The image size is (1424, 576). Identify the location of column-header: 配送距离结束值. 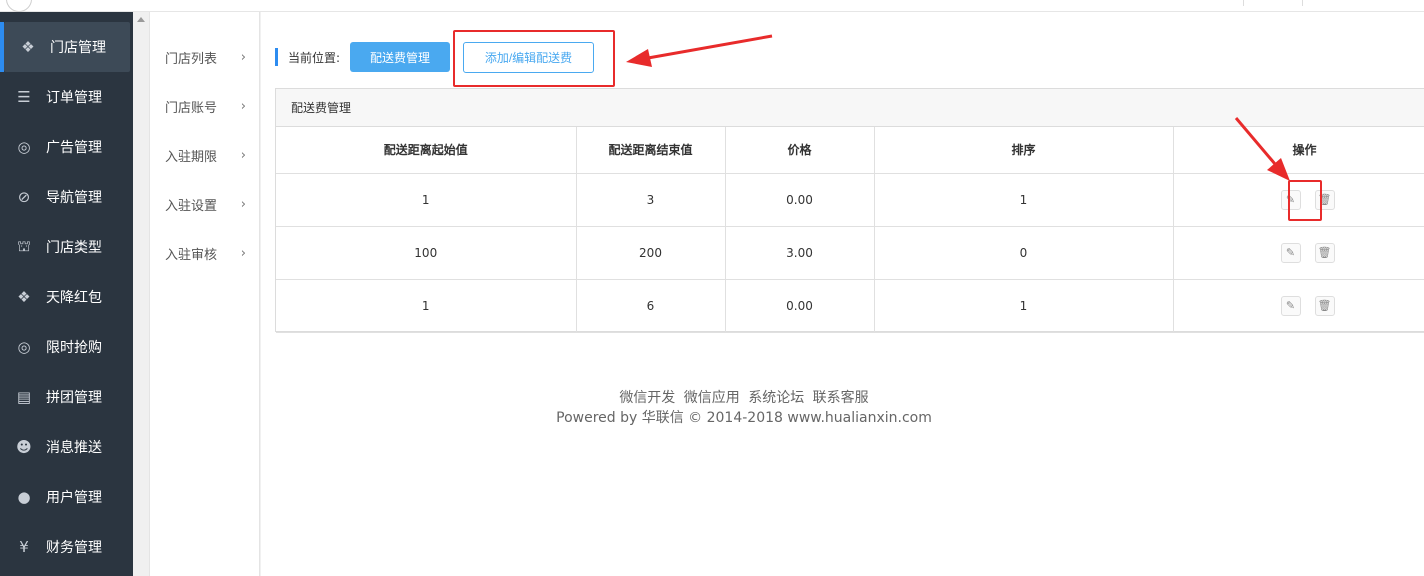
(651, 150).